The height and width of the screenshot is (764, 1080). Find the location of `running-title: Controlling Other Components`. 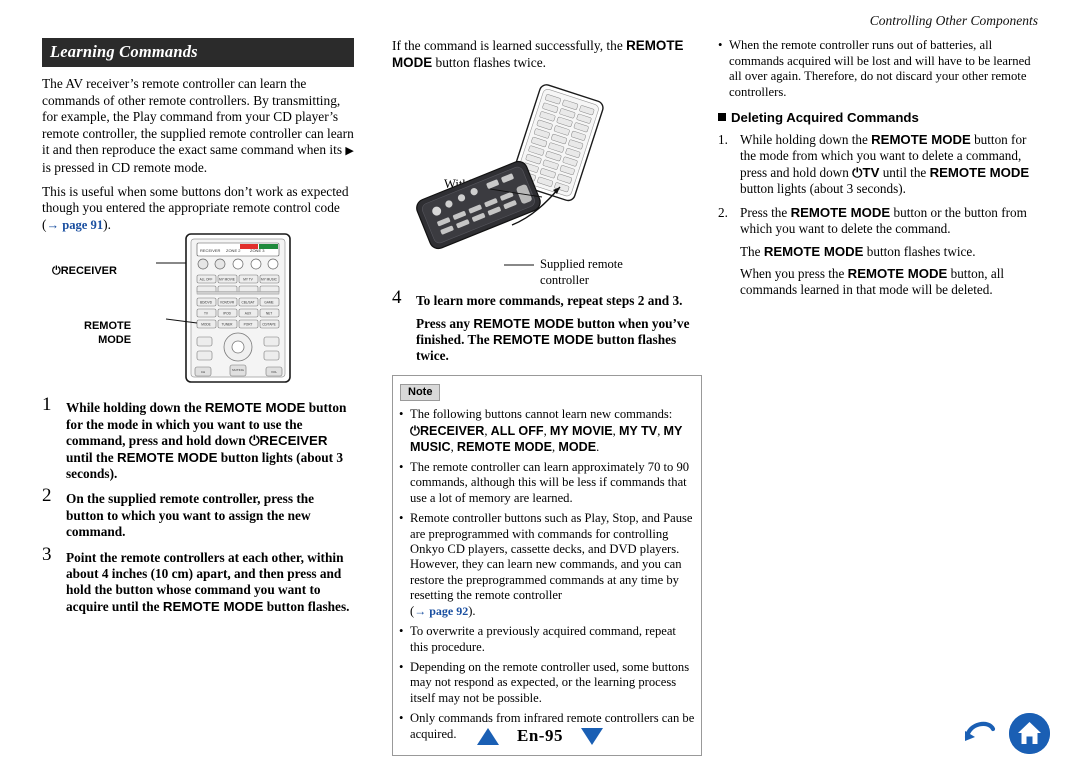

running-title: Controlling Other Components is located at coordinates (953, 20).